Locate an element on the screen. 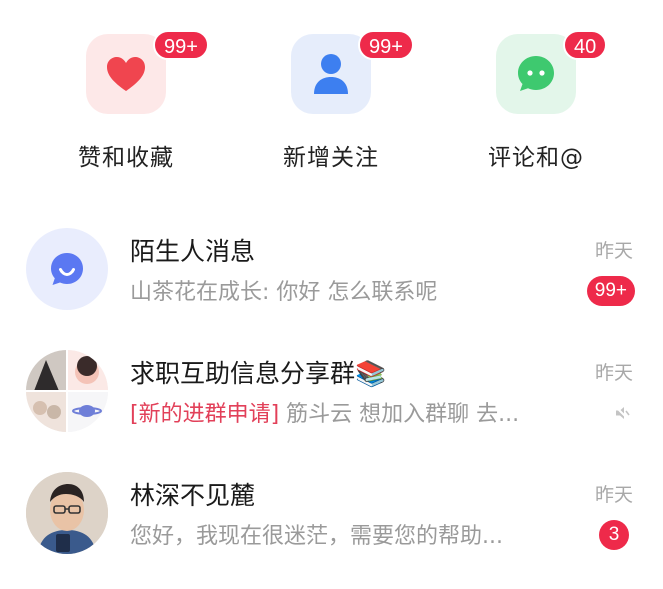 This screenshot has height=589, width=663. followers-badge: 99+ is located at coordinates (386, 45).